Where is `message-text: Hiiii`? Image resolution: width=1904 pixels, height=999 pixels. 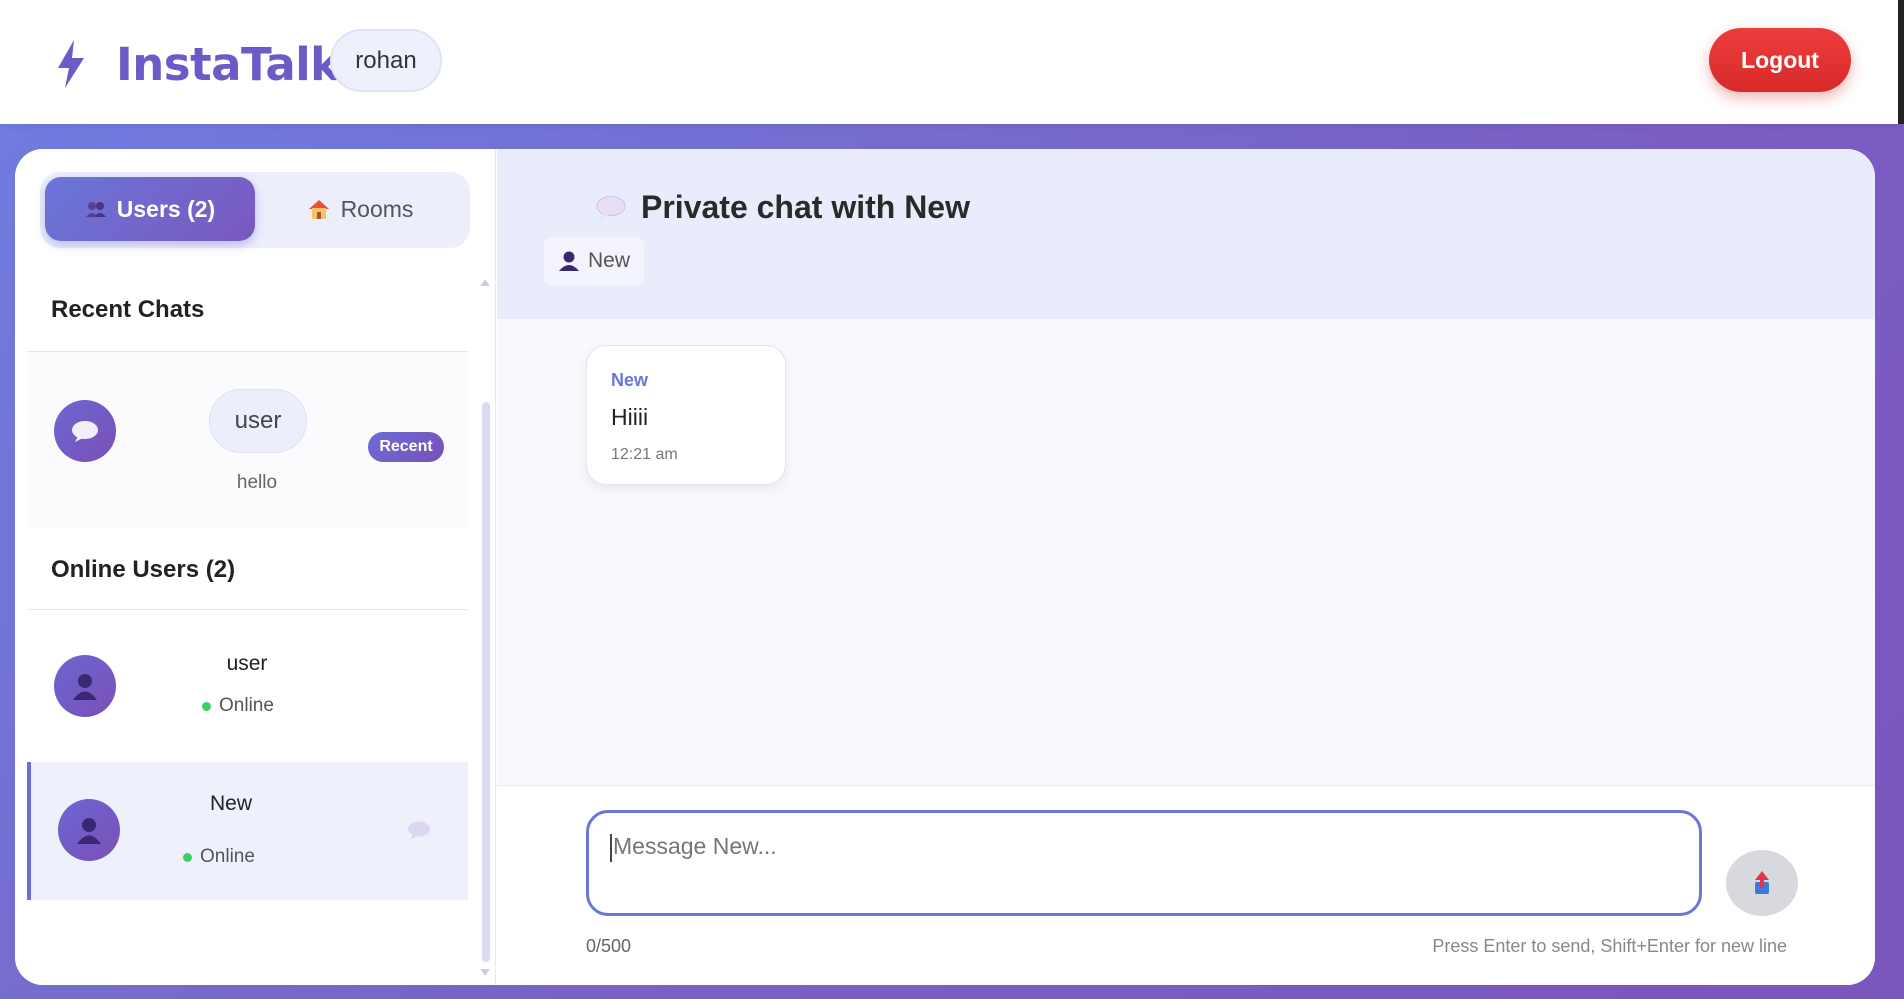
message-text: Hiiii is located at coordinates (630, 417).